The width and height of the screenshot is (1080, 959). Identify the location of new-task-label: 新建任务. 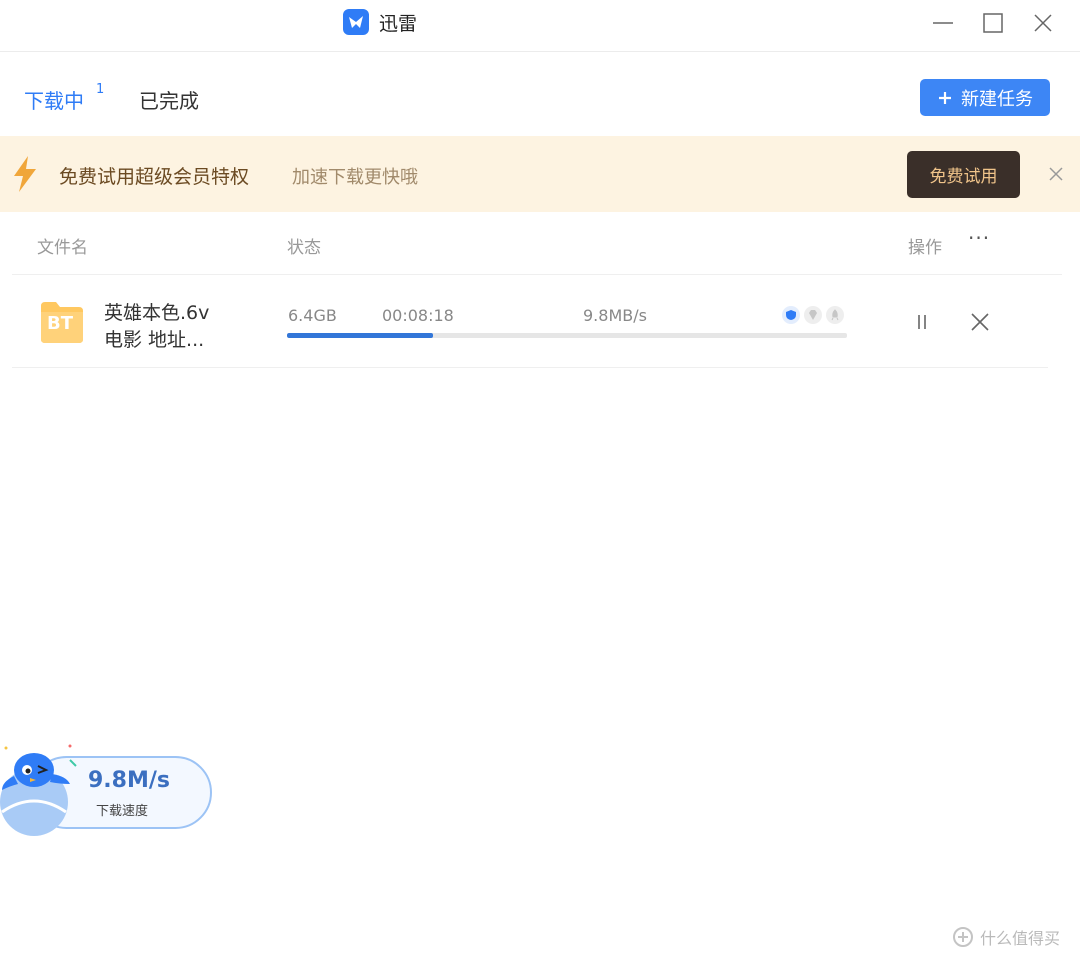
(997, 99).